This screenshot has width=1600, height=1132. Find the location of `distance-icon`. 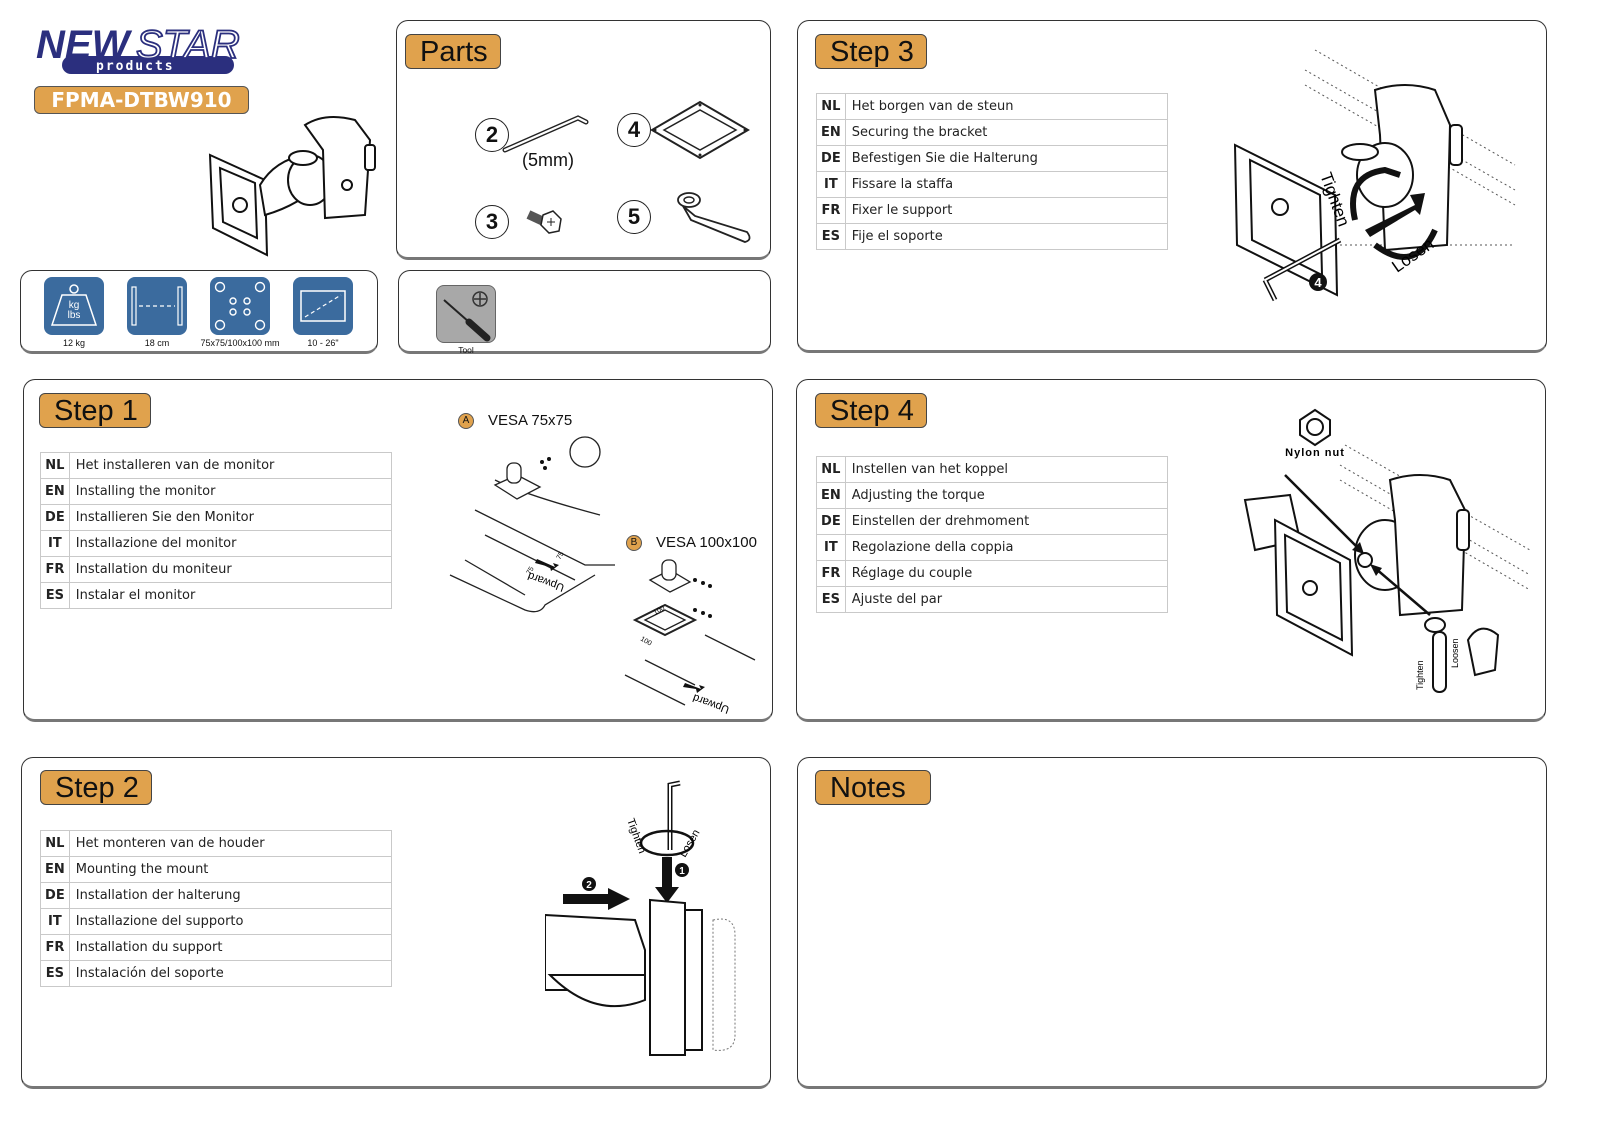

distance-icon is located at coordinates (157, 306).